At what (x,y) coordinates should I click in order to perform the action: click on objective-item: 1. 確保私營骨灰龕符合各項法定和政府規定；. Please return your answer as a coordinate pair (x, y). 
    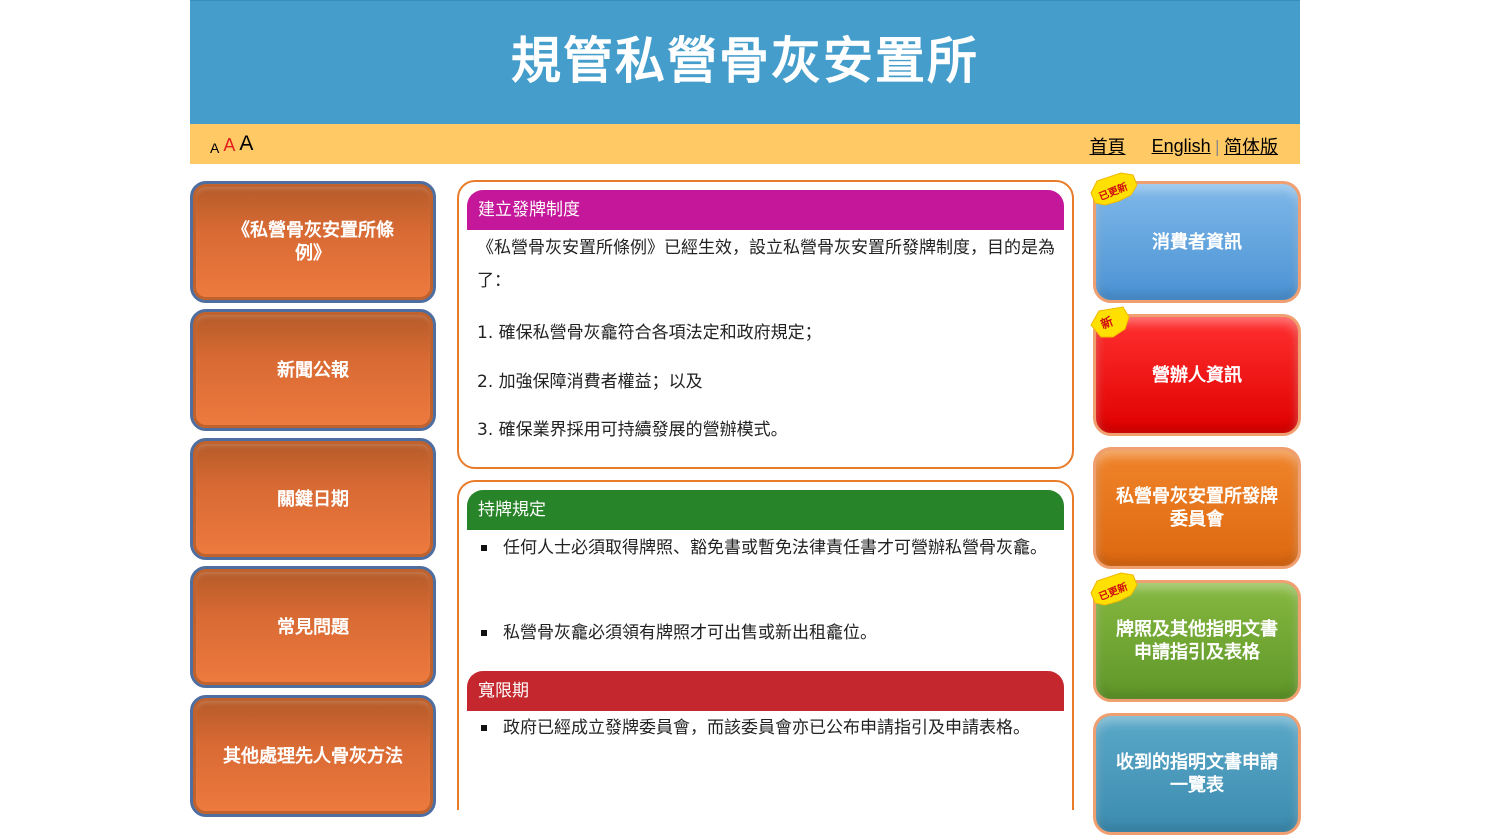
    Looking at the image, I should click on (649, 333).